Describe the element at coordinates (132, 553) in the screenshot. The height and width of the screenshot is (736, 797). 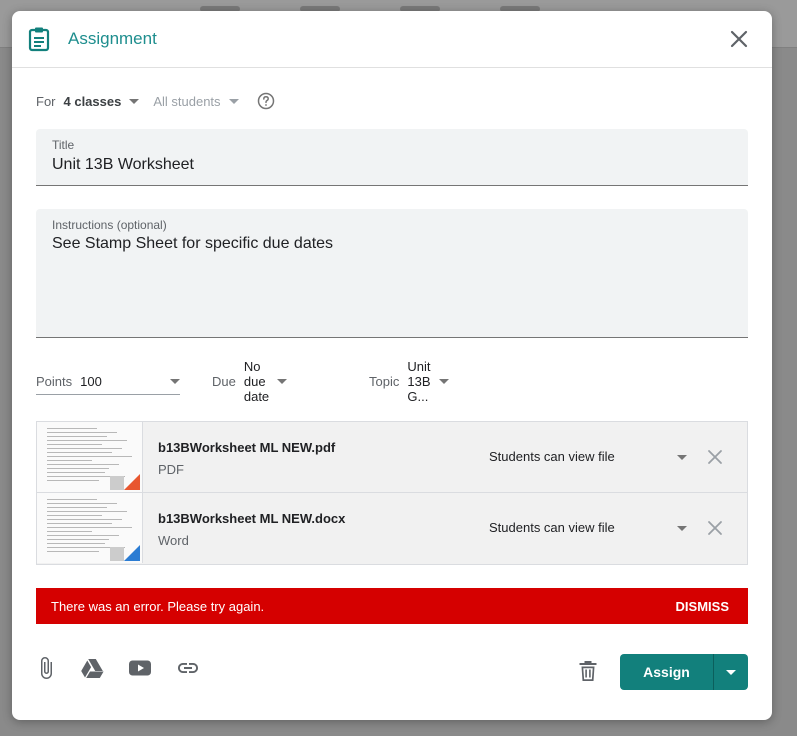
I see `word-file-icon` at that location.